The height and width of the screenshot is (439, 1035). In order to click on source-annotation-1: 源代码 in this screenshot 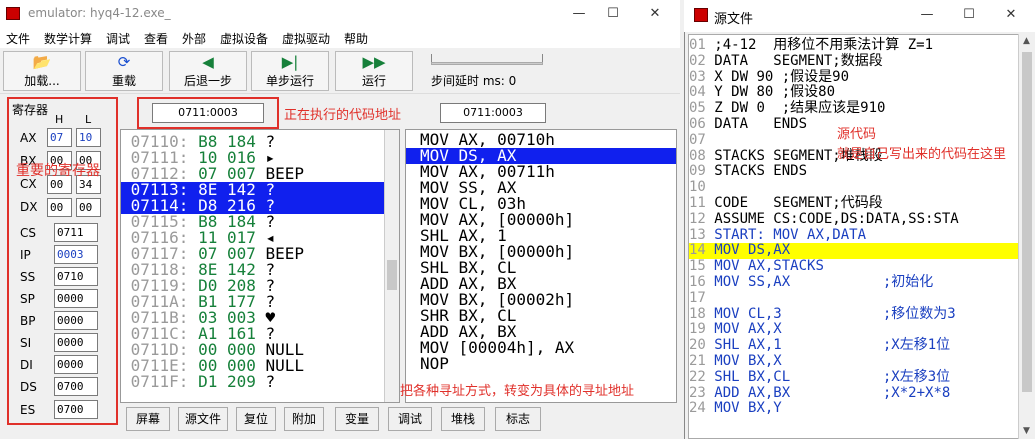, I will do `click(857, 134)`.